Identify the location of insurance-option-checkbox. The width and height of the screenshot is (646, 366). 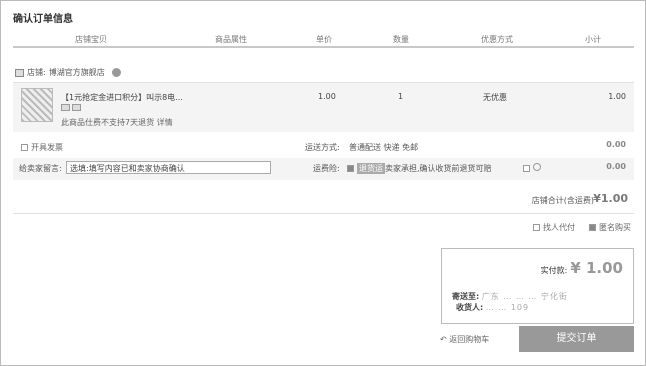
(526, 168).